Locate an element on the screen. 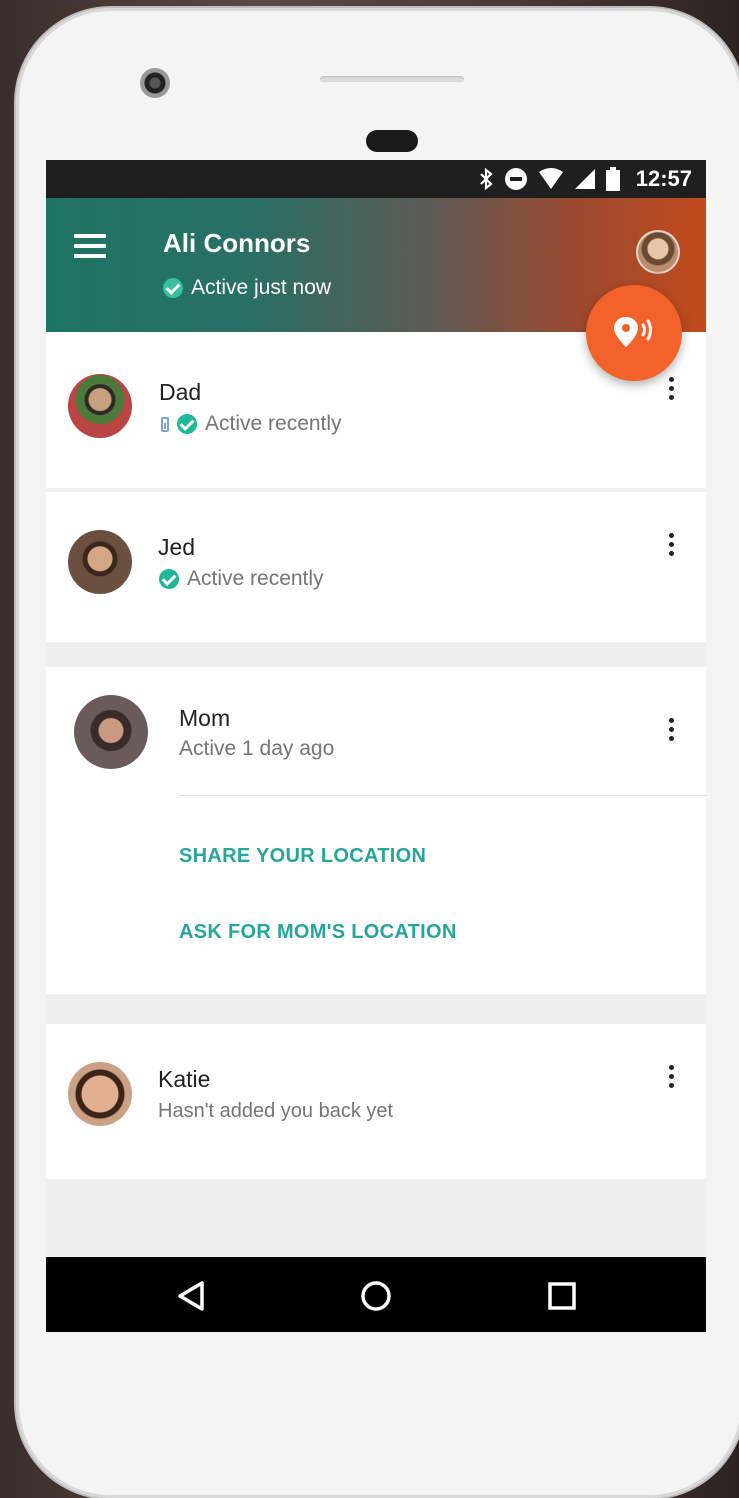 This screenshot has height=1498, width=739. proximity-sensor is located at coordinates (392, 141).